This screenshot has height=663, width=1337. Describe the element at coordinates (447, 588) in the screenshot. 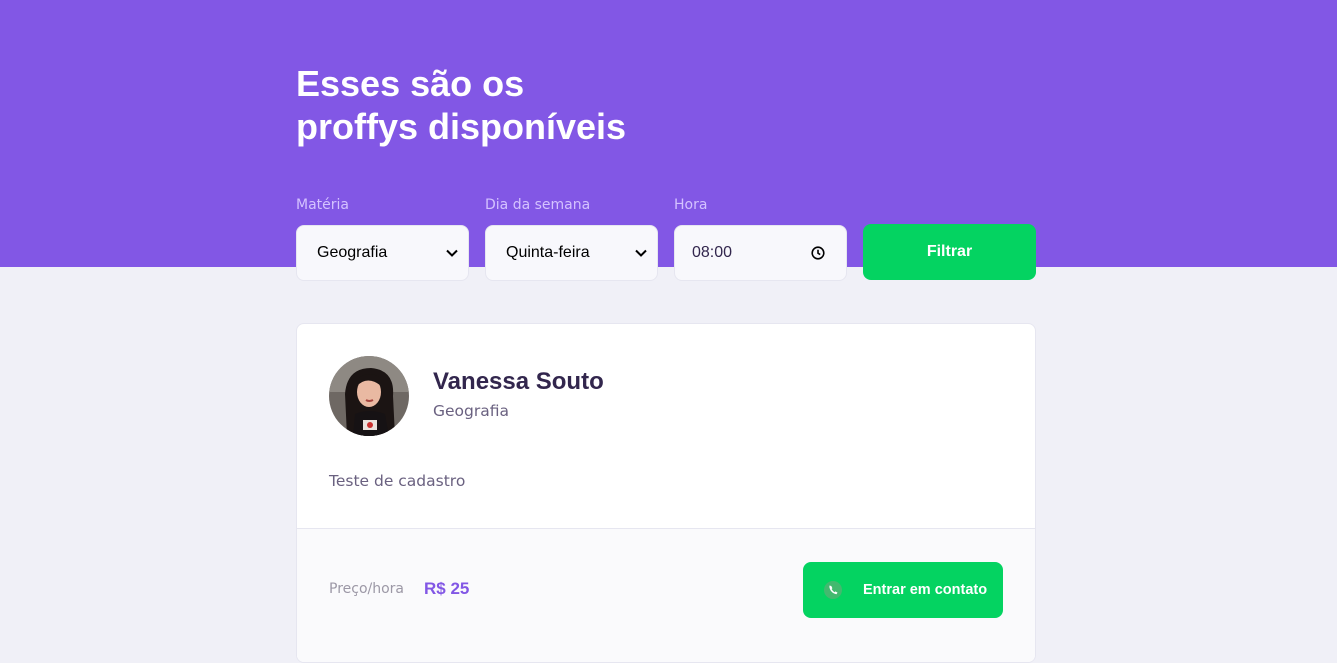

I see `price-value: R$ 25` at that location.